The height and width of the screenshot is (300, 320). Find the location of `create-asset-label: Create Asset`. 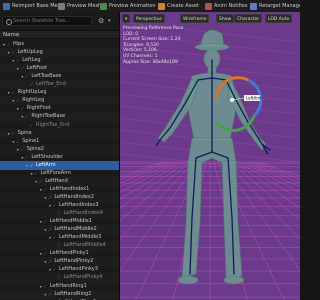

create-asset-label: Create Asset is located at coordinates (183, 6).